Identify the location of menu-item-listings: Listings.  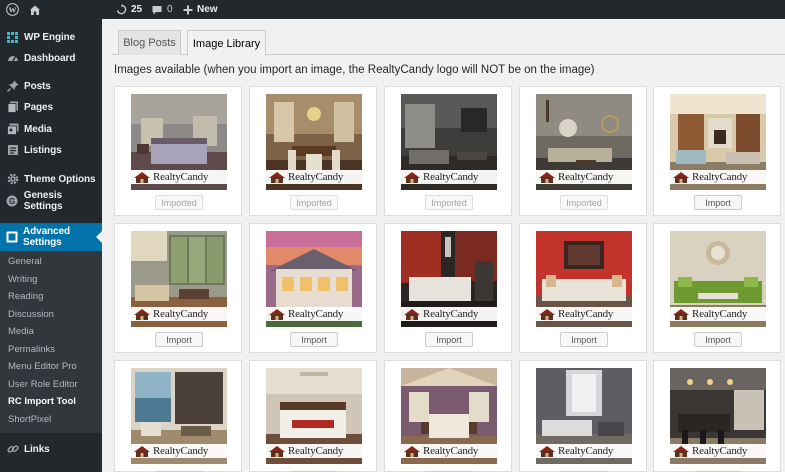
(51, 150).